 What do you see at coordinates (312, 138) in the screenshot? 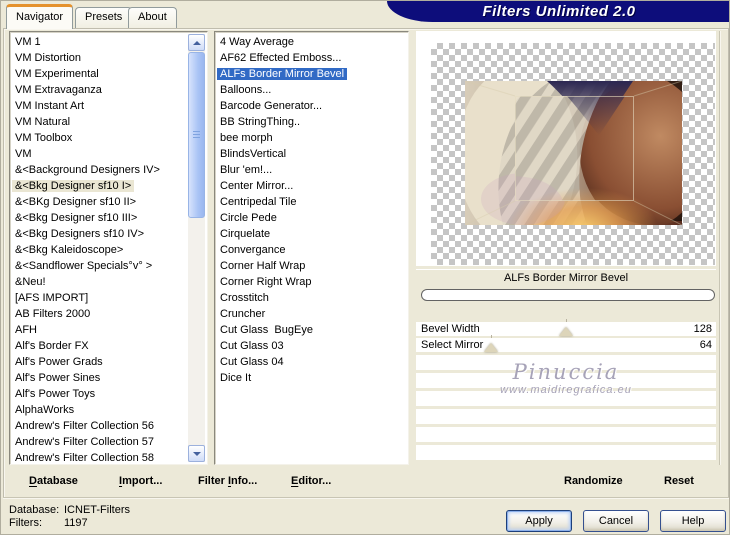
I see `list-item: bee morph` at bounding box center [312, 138].